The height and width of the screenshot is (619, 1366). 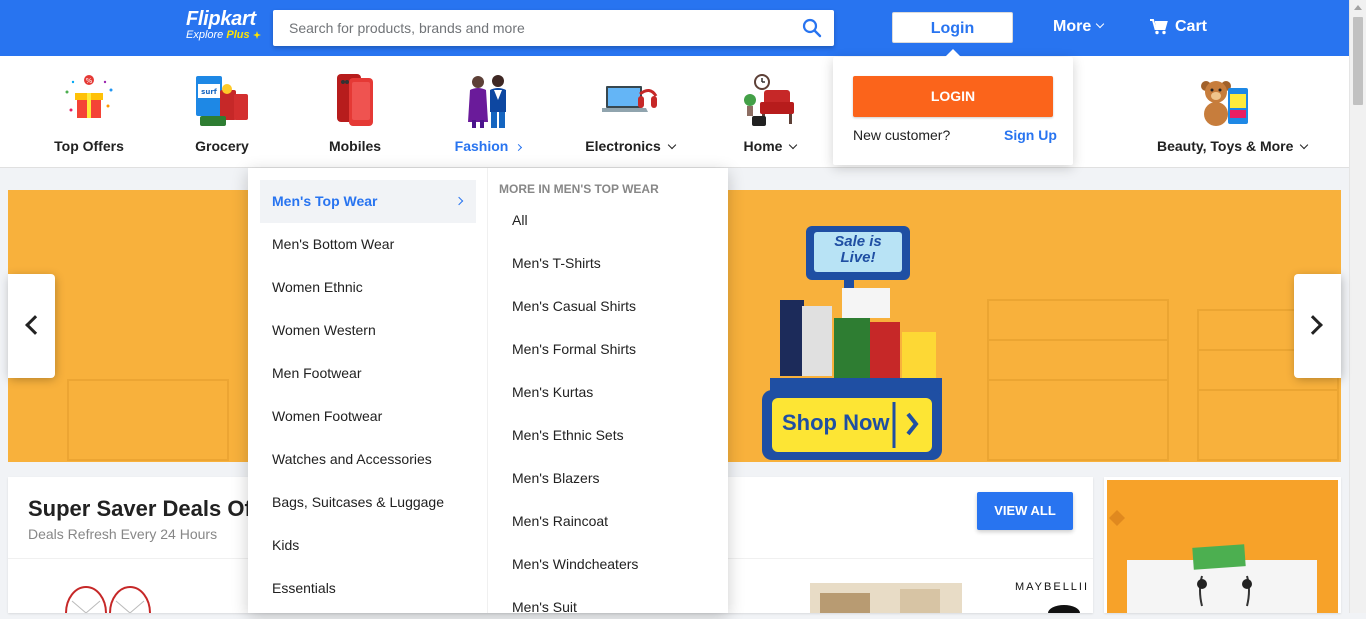 I want to click on fashion-menu-item-mens-bottom-wear: Men's Bottom Wear, so click(x=368, y=244).